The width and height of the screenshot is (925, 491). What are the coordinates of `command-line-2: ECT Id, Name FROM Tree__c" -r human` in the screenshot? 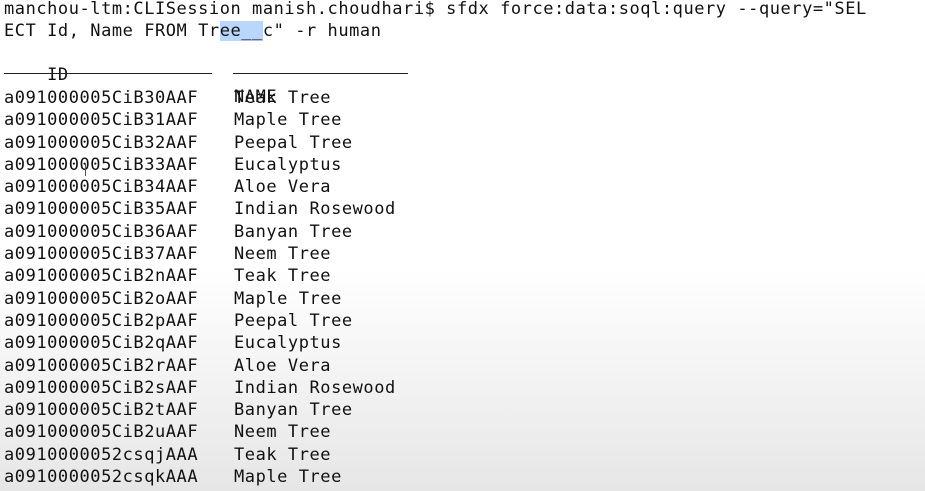 It's located at (192, 31).